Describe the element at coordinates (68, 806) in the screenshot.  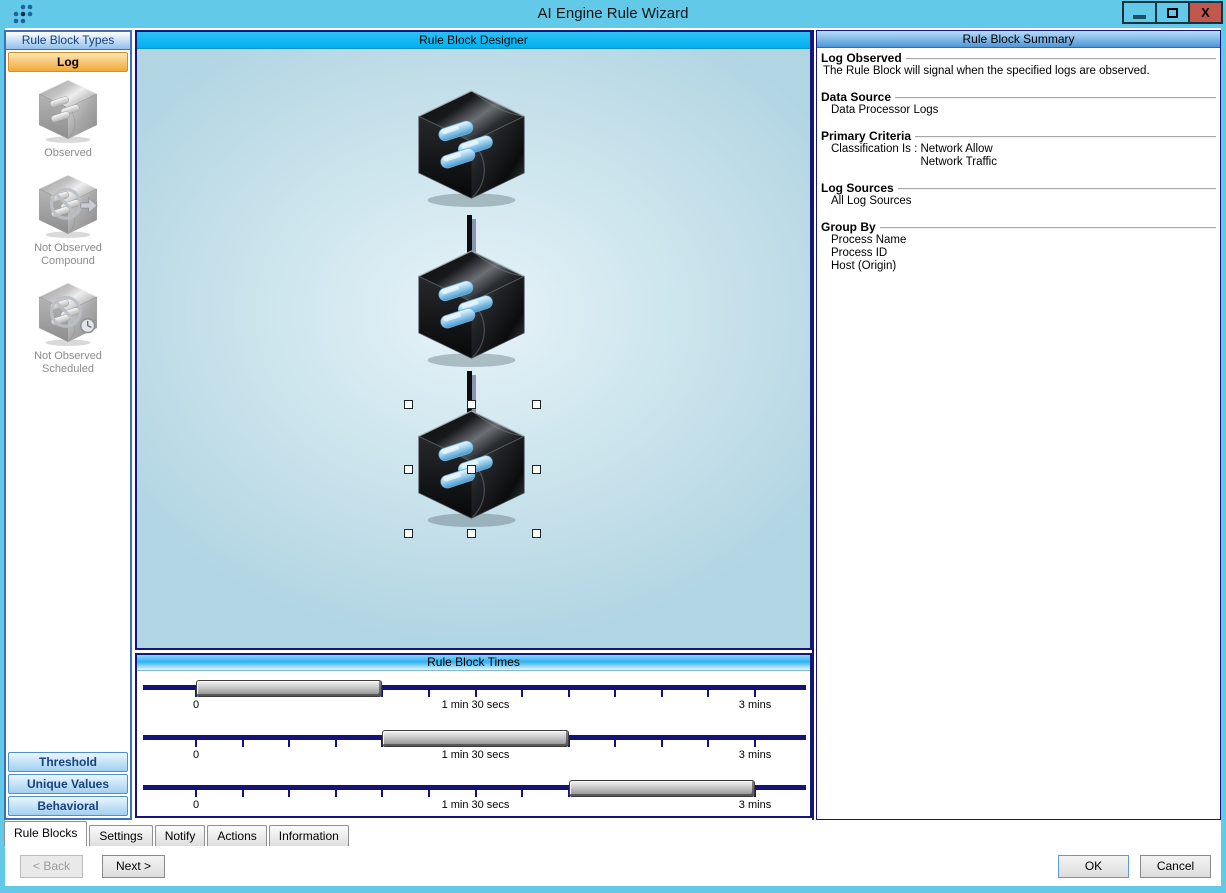
I see `type-section-behavioral: Behavioral` at that location.